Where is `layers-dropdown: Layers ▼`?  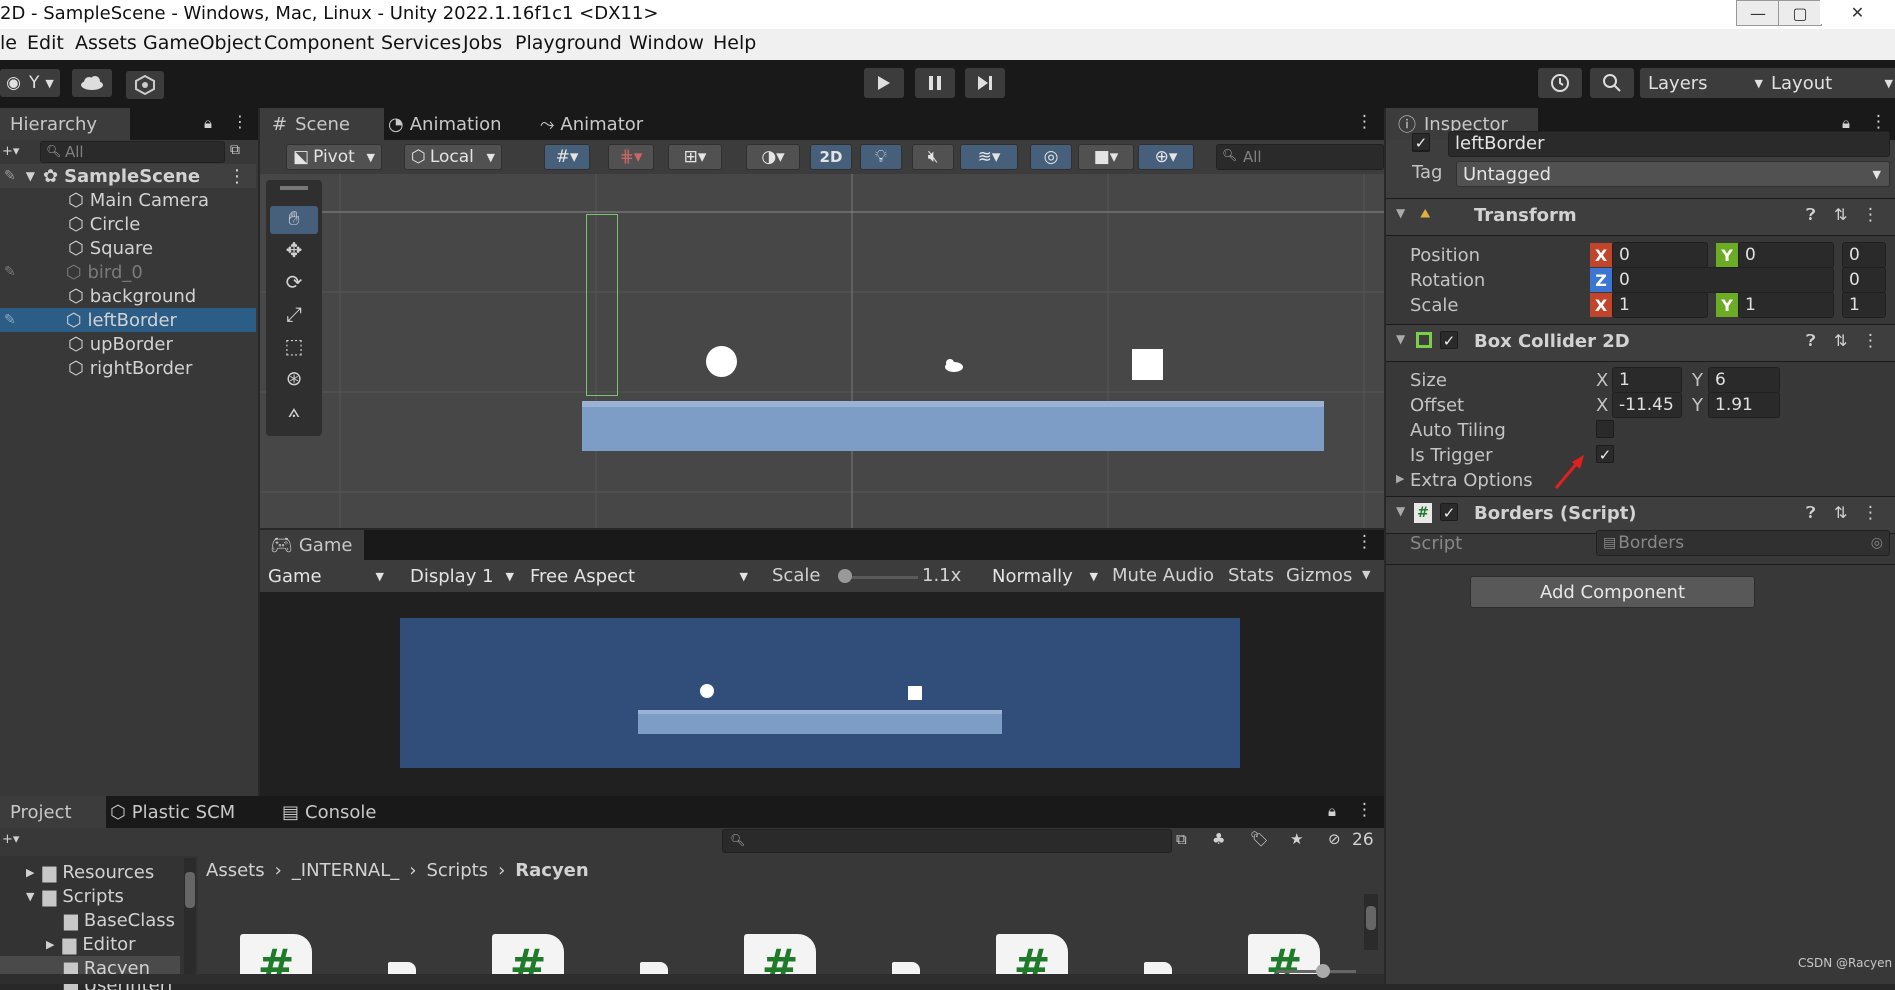
layers-dropdown: Layers ▼ is located at coordinates (1705, 83).